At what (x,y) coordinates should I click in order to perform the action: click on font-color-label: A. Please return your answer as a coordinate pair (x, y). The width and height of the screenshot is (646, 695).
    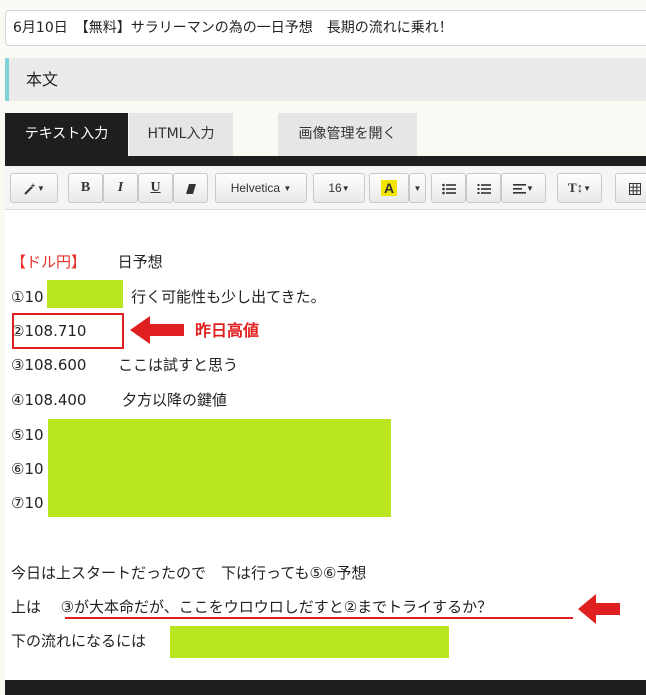
    Looking at the image, I should click on (389, 188).